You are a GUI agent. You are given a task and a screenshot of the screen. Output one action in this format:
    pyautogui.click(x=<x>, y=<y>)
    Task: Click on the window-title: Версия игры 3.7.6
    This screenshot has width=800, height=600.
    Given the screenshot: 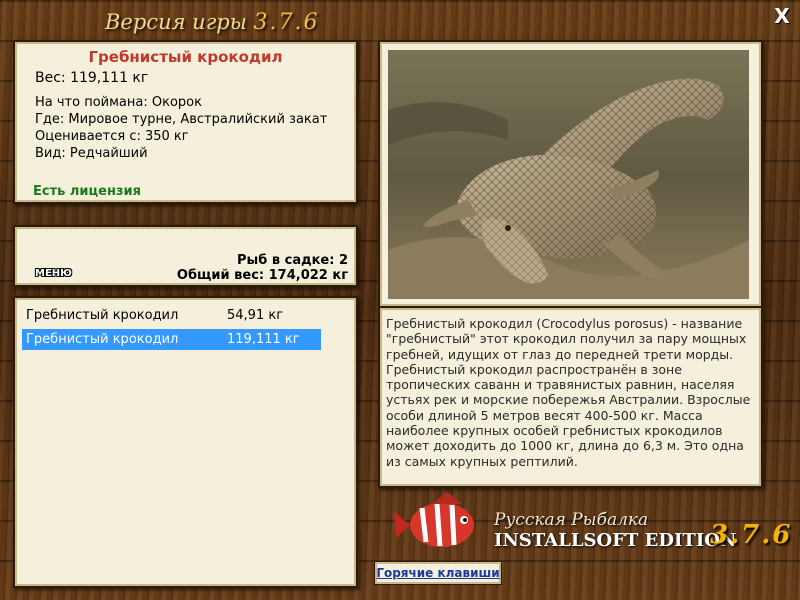 What is the action you would take?
    pyautogui.click(x=212, y=22)
    